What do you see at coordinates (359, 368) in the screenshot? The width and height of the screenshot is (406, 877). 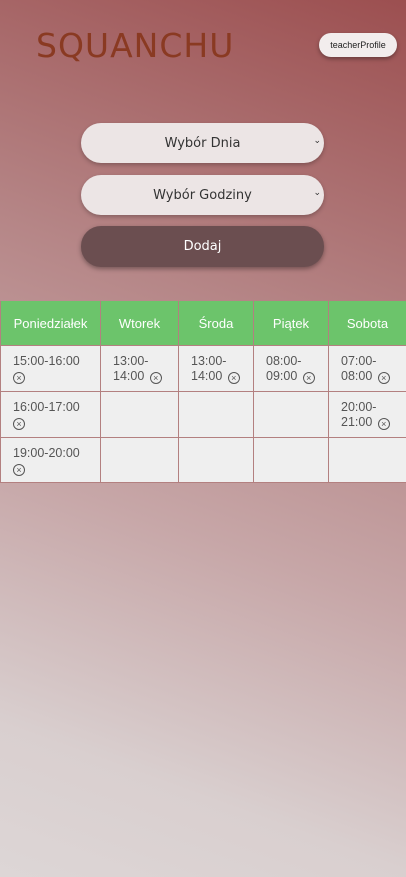 I see `time-slot-text: 07:00-08:00` at bounding box center [359, 368].